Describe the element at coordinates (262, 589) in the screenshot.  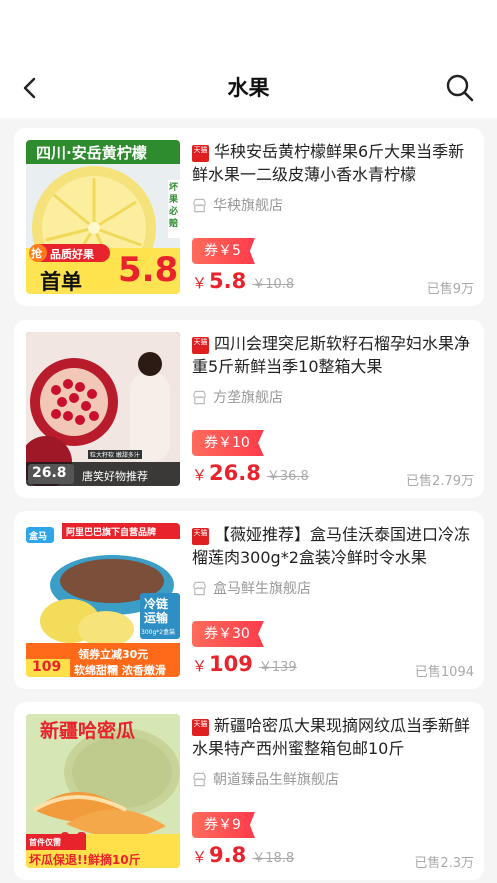
I see `store-name: 盒马鲜生旗舰店` at that location.